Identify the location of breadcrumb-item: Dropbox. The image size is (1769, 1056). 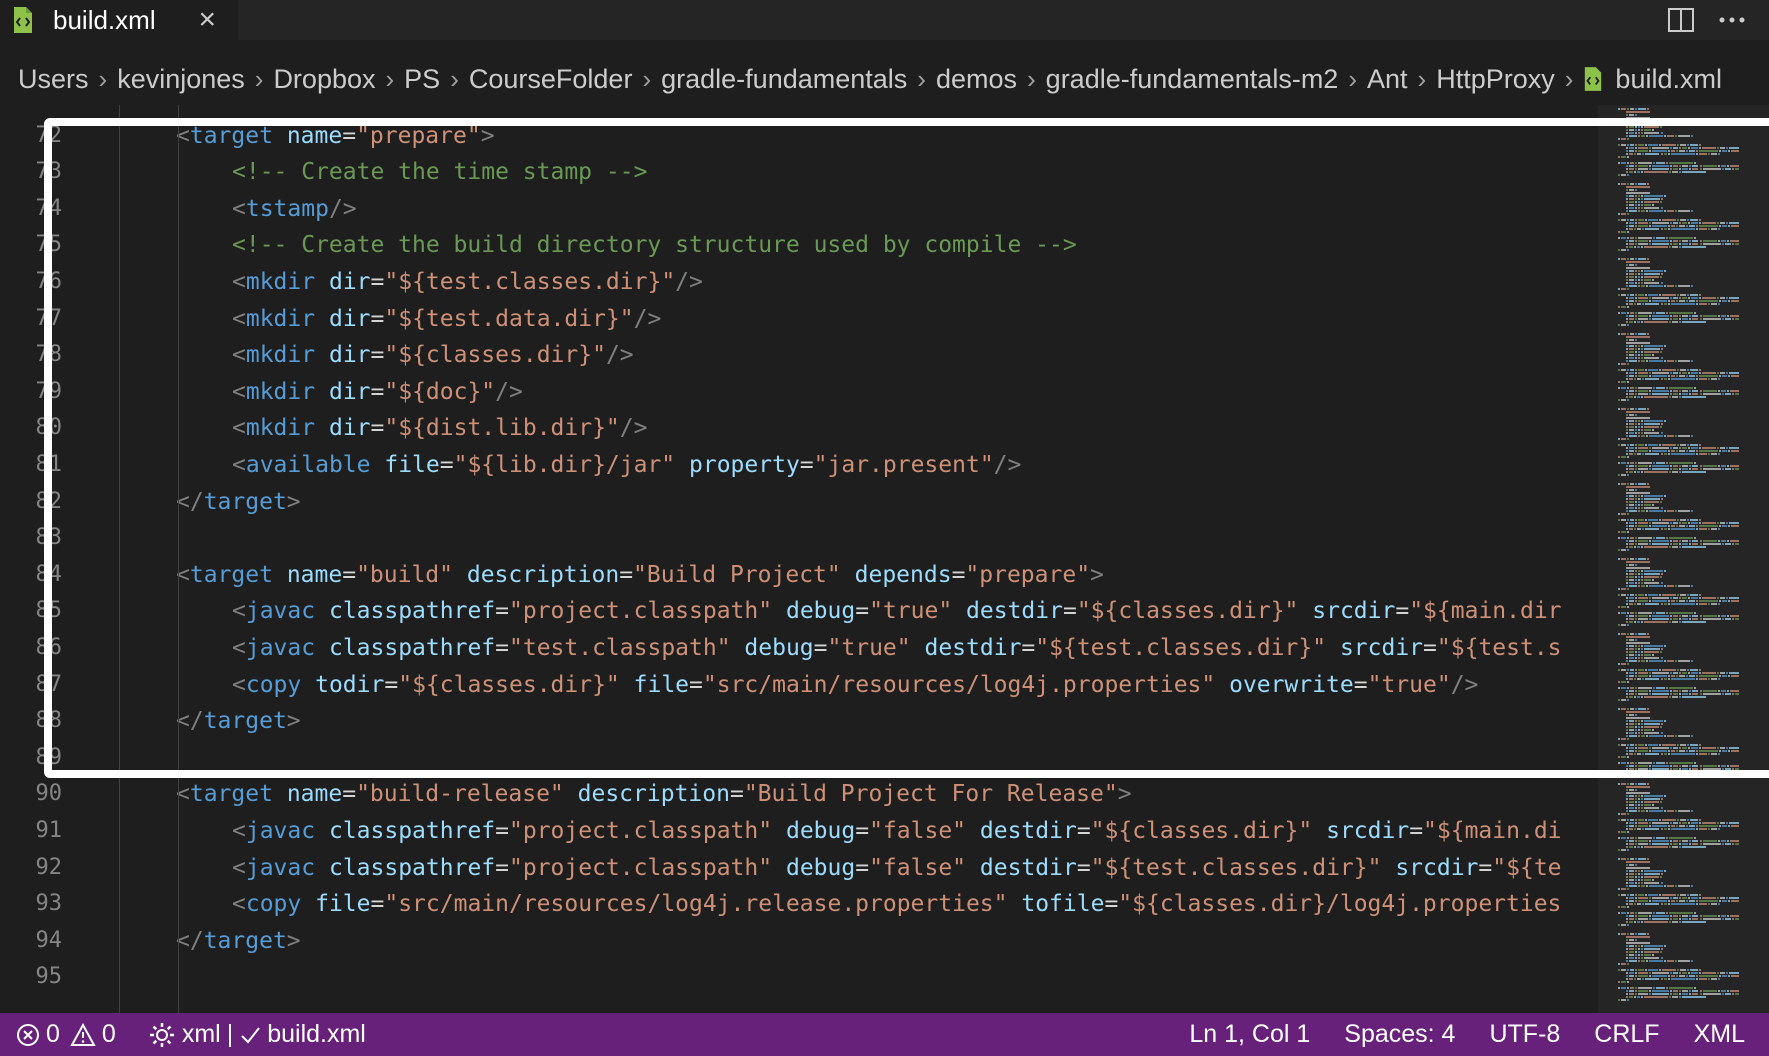
(324, 79).